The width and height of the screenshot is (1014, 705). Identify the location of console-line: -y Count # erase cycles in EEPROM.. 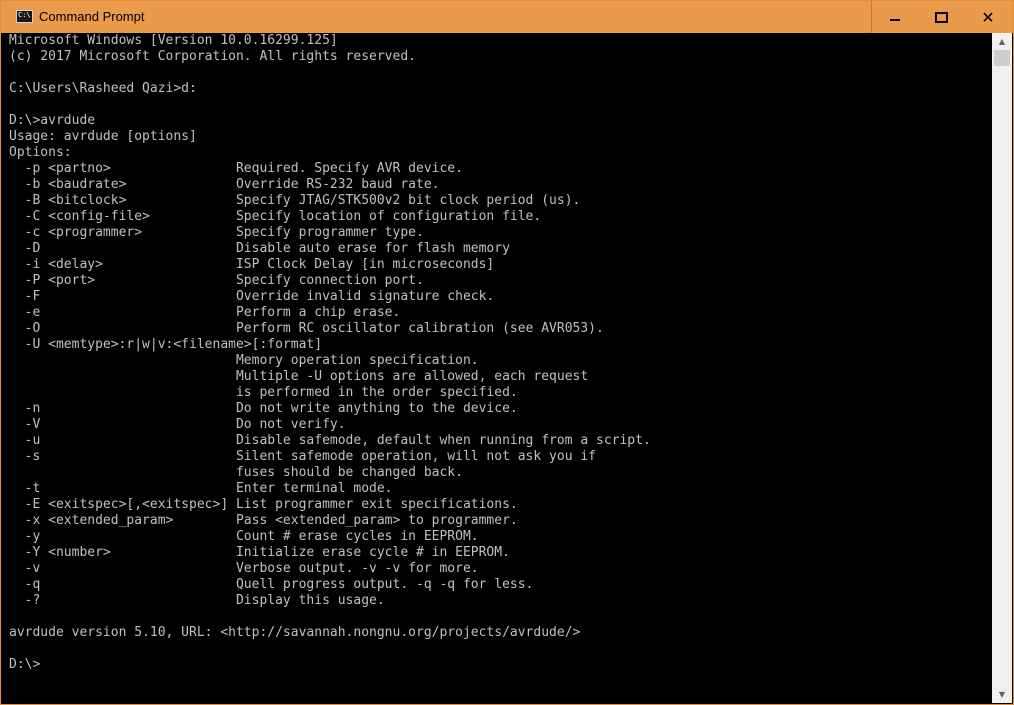
(244, 536).